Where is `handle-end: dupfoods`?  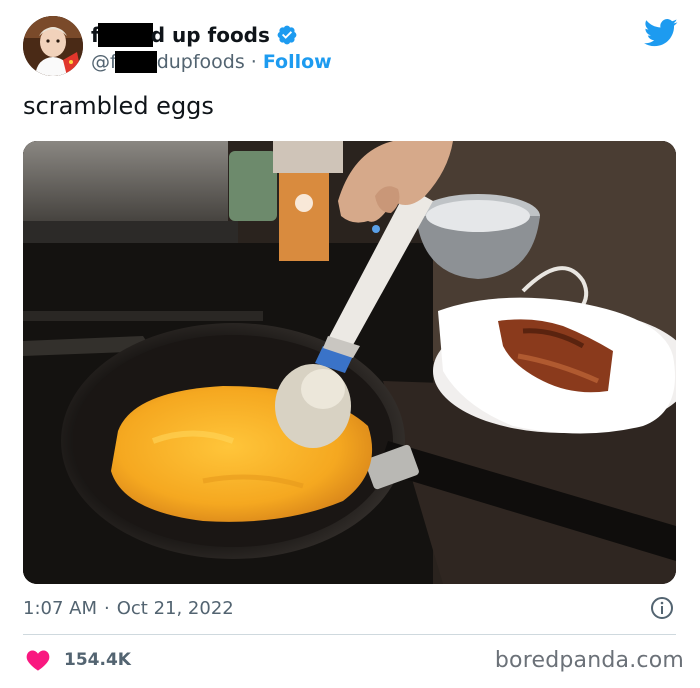
handle-end: dupfoods is located at coordinates (201, 62).